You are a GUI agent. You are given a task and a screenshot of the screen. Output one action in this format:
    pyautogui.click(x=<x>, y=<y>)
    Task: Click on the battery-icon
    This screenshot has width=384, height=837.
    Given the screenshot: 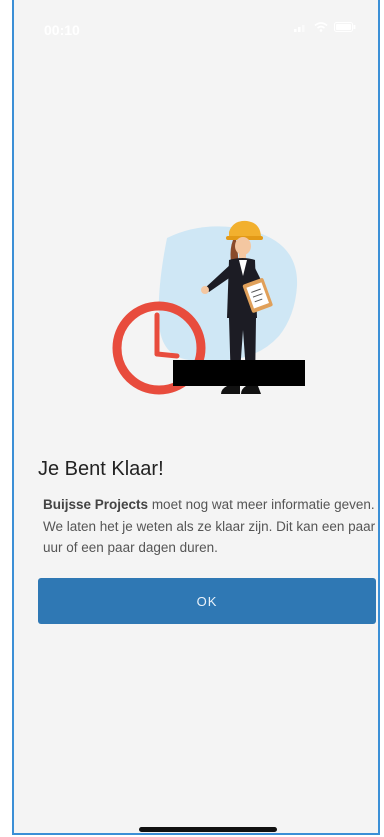 What is the action you would take?
    pyautogui.click(x=345, y=27)
    